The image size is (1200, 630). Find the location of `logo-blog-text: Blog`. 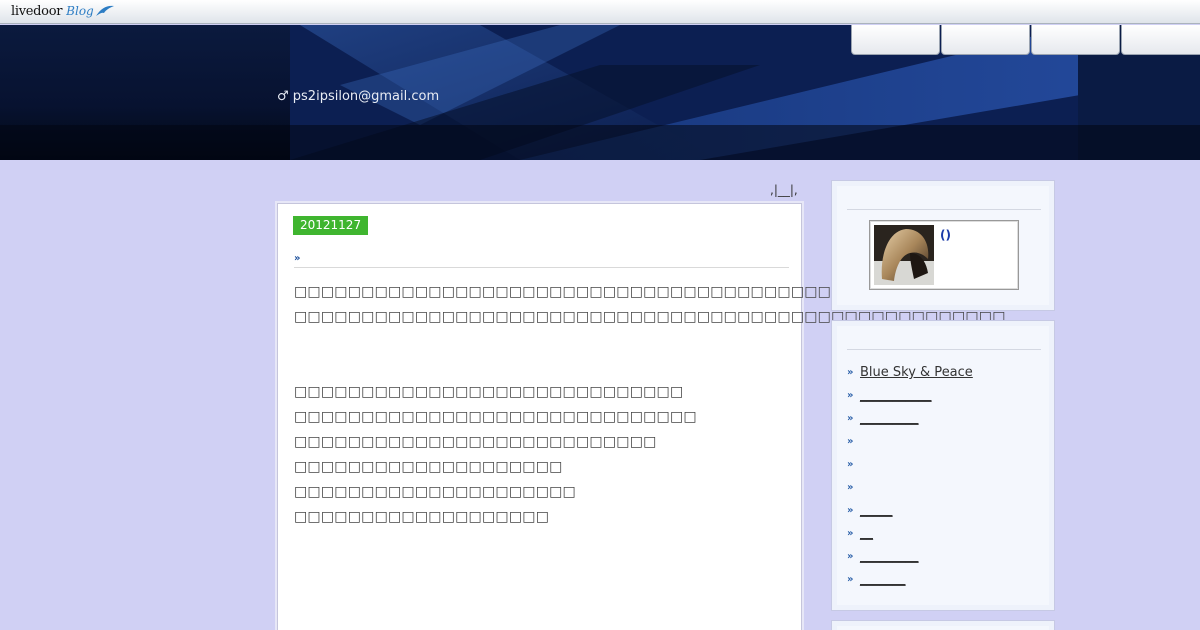

logo-blog-text: Blog is located at coordinates (80, 11).